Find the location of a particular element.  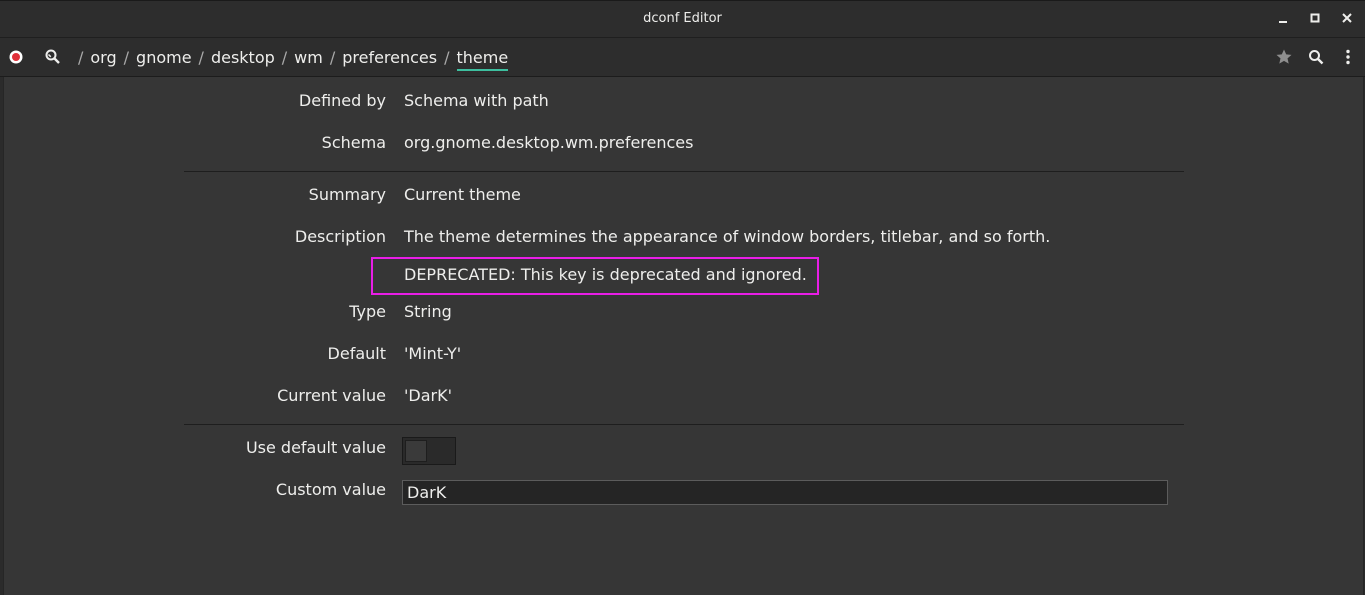

default-value: 'Mint-Y' is located at coordinates (433, 353).